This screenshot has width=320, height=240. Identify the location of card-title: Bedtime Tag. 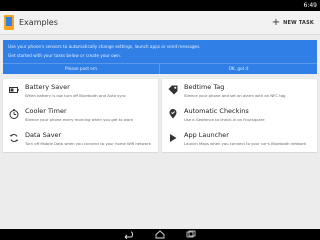
(204, 87).